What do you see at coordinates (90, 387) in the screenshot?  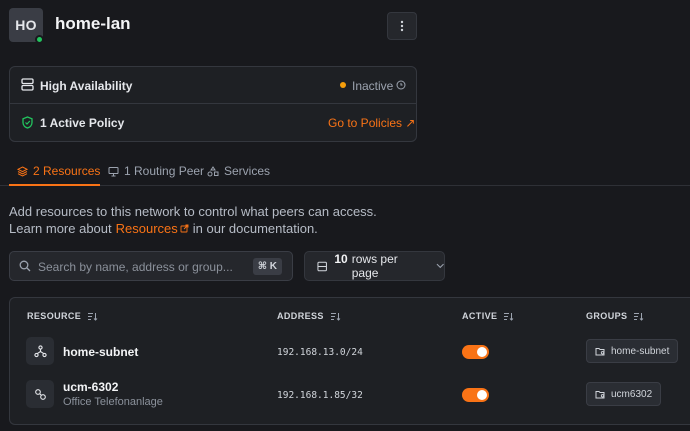 I see `resource-name: ucm-6302` at bounding box center [90, 387].